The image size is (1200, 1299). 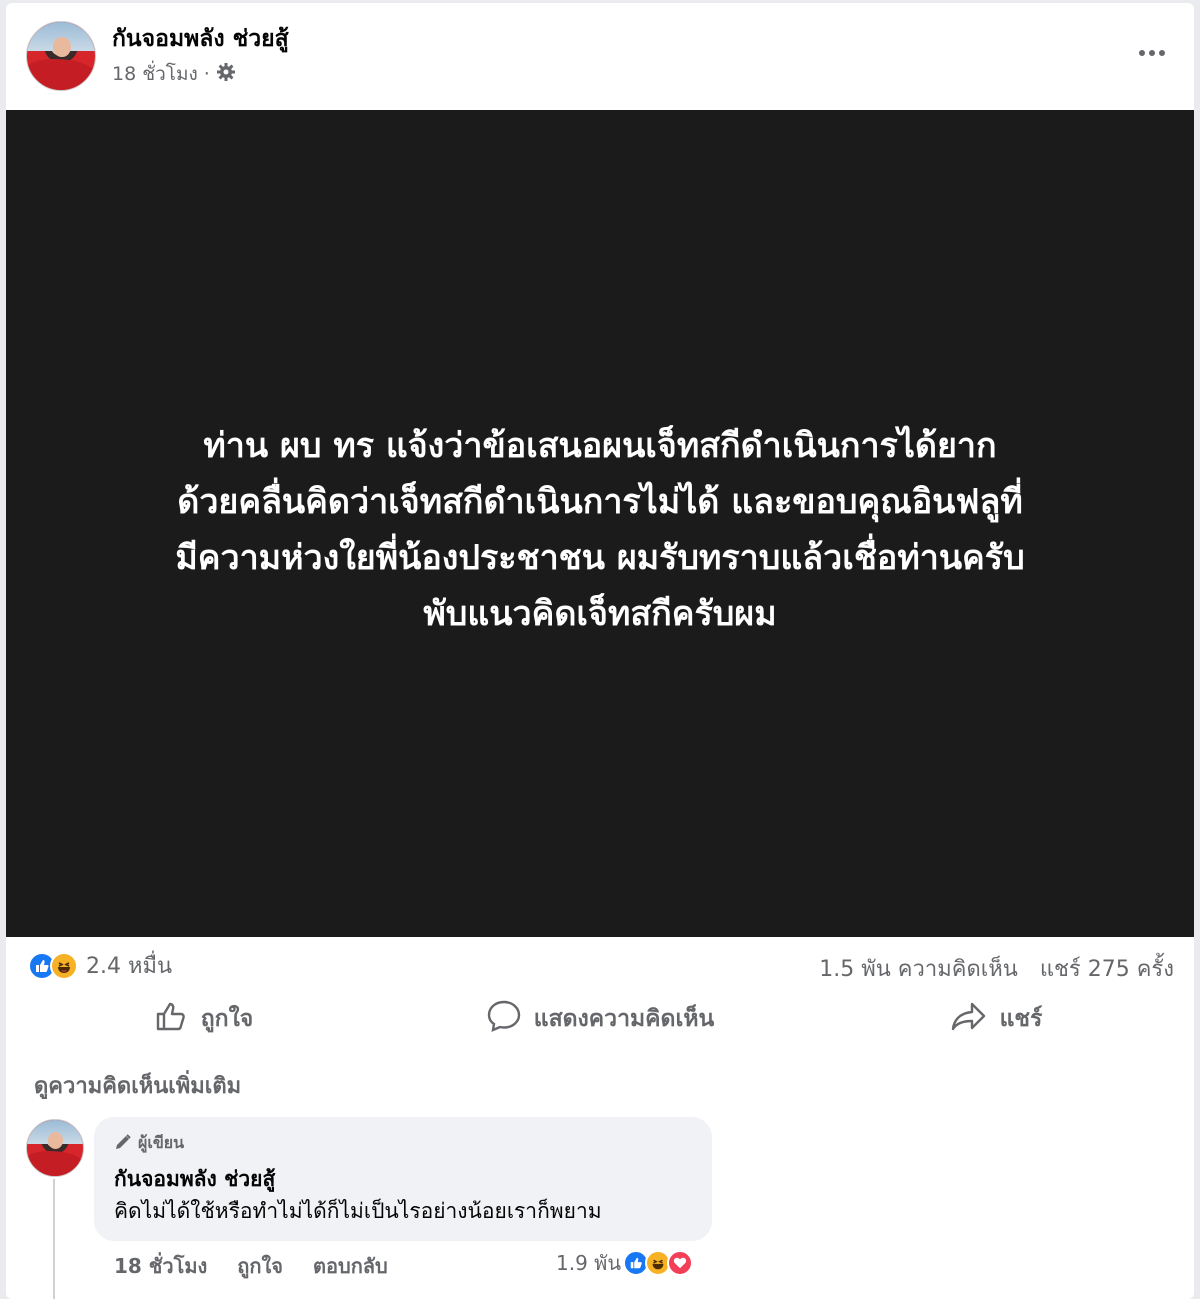 I want to click on reactions-count: 2.4 หมื่น, so click(x=129, y=966).